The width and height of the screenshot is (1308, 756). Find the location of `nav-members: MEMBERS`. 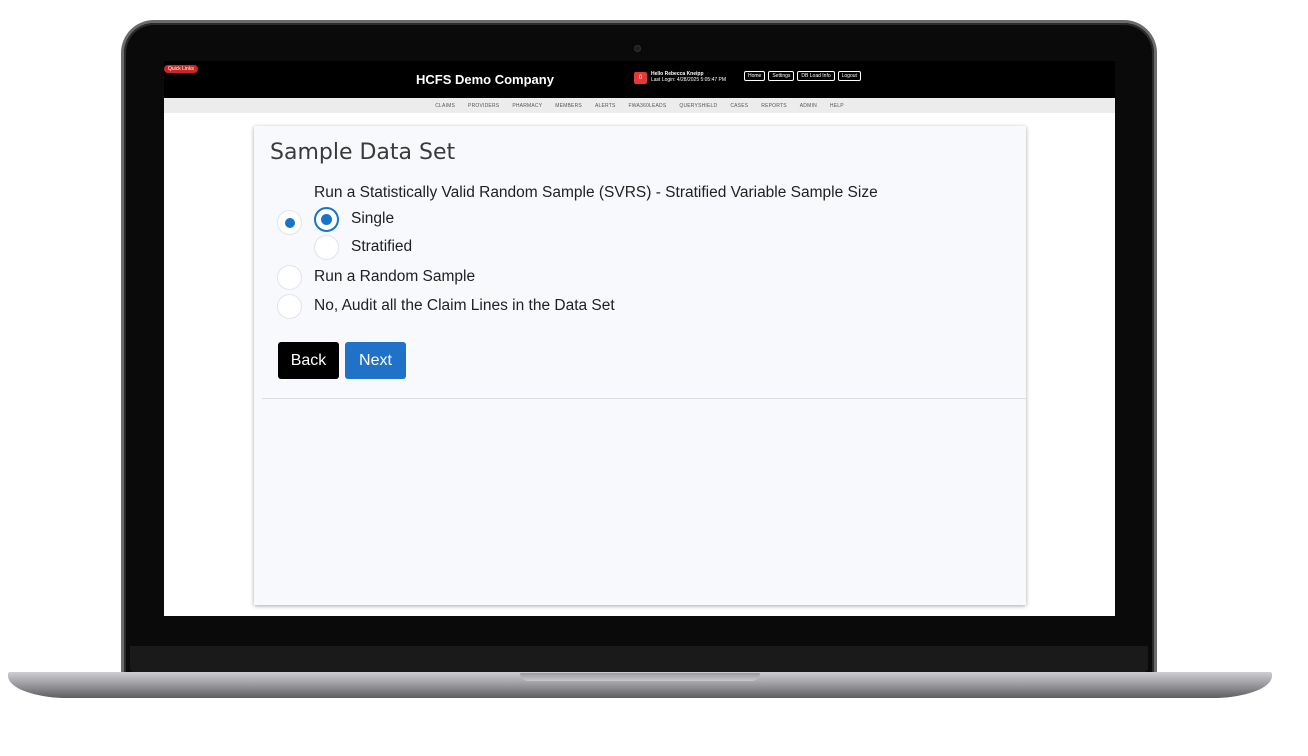

nav-members: MEMBERS is located at coordinates (568, 106).